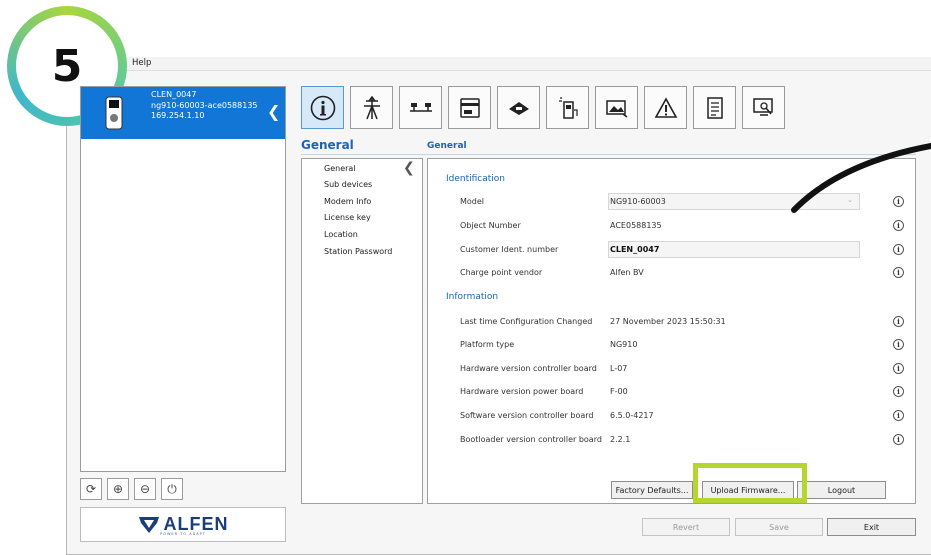 Image resolution: width=931 pixels, height=555 pixels. Describe the element at coordinates (358, 251) in the screenshot. I see `nav-item-station-password: Station Password` at that location.